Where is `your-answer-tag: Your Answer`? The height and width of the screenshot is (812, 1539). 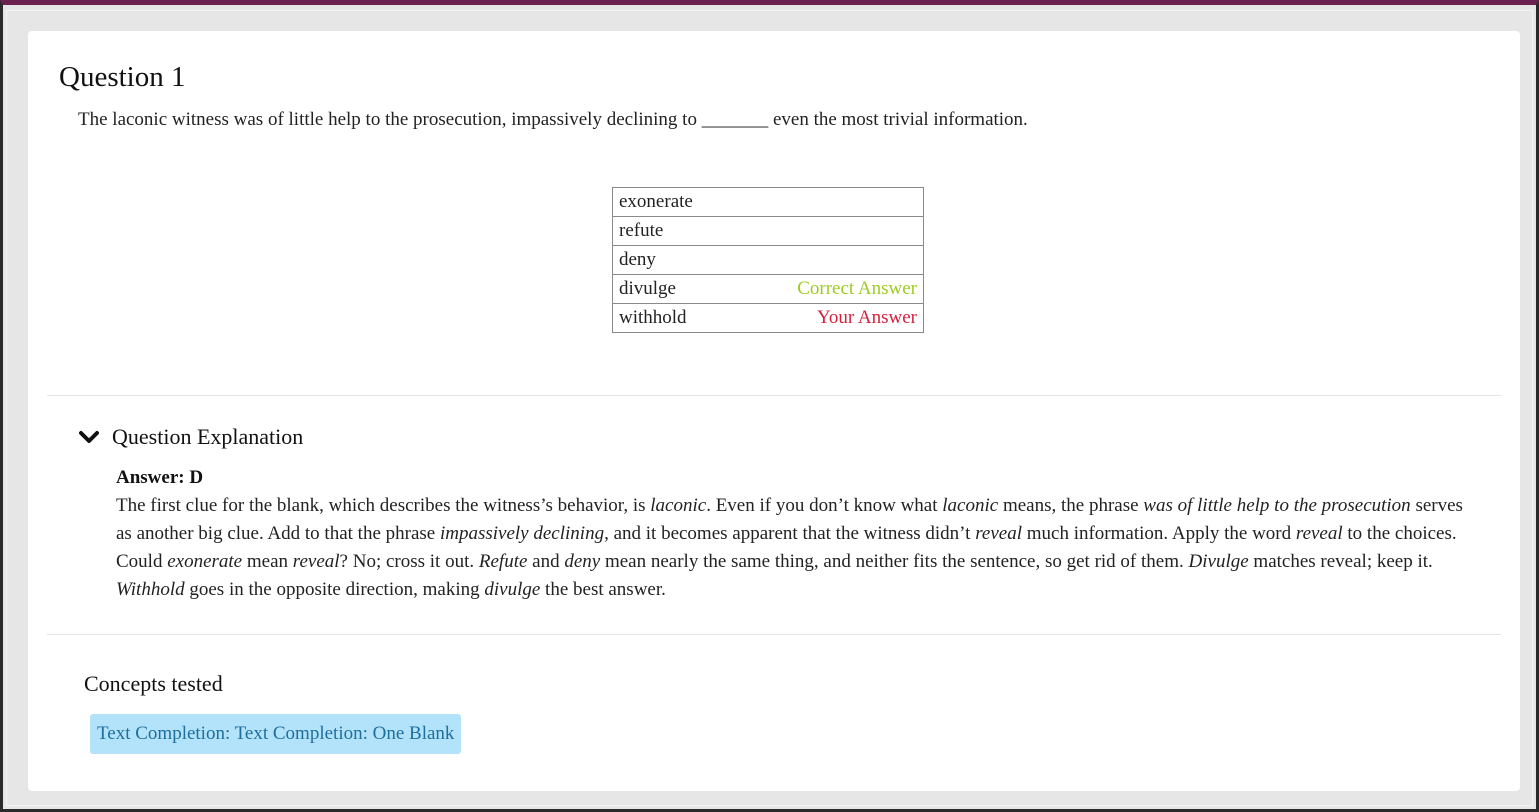
your-answer-tag: Your Answer is located at coordinates (867, 317).